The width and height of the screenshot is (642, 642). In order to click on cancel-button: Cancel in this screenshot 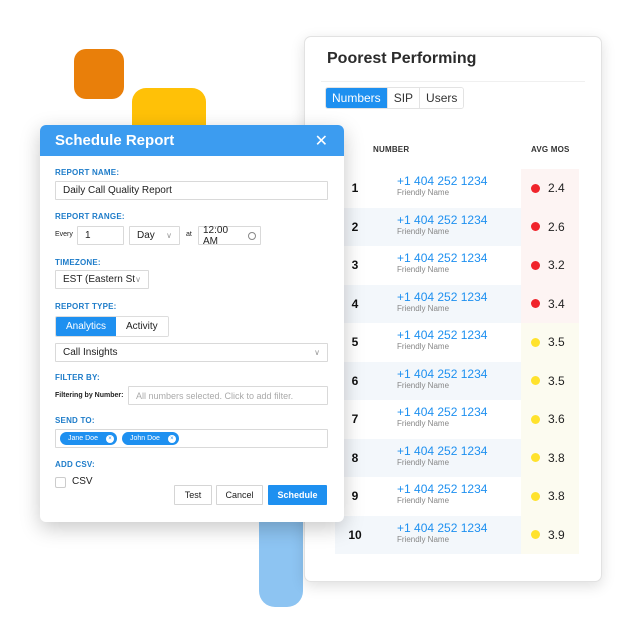, I will do `click(239, 495)`.